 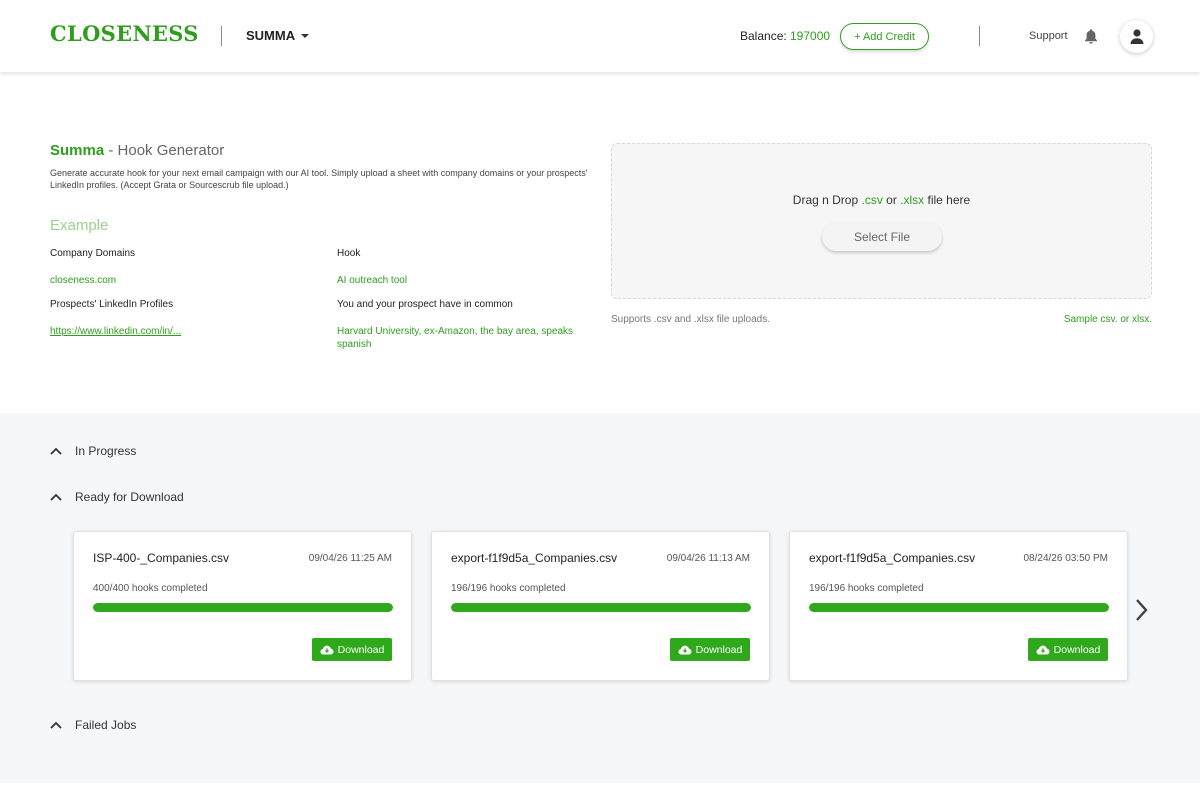 What do you see at coordinates (271, 35) in the screenshot?
I see `workspace-name: SUMMA` at bounding box center [271, 35].